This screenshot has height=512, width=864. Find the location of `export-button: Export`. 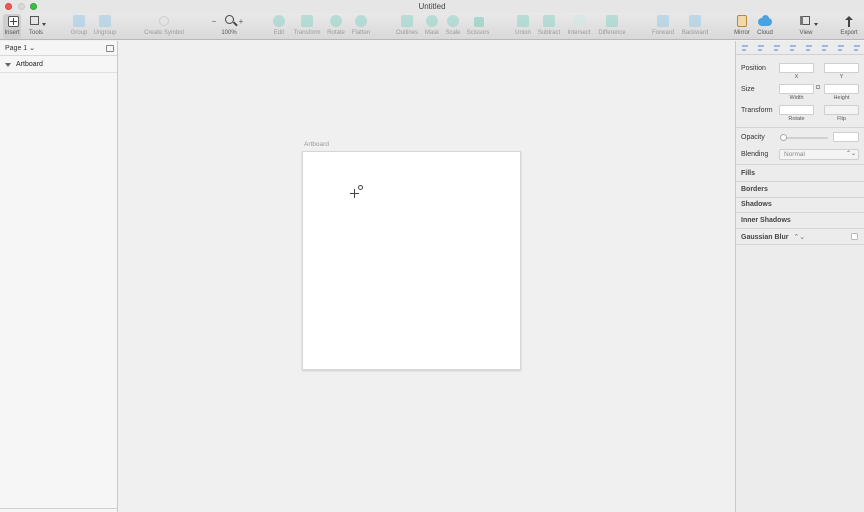

export-button: Export is located at coordinates (849, 26).